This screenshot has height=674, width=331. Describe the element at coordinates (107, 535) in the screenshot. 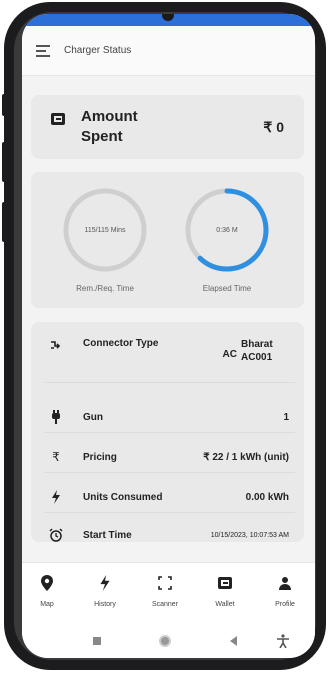

I see `detail-label: Start Time` at that location.